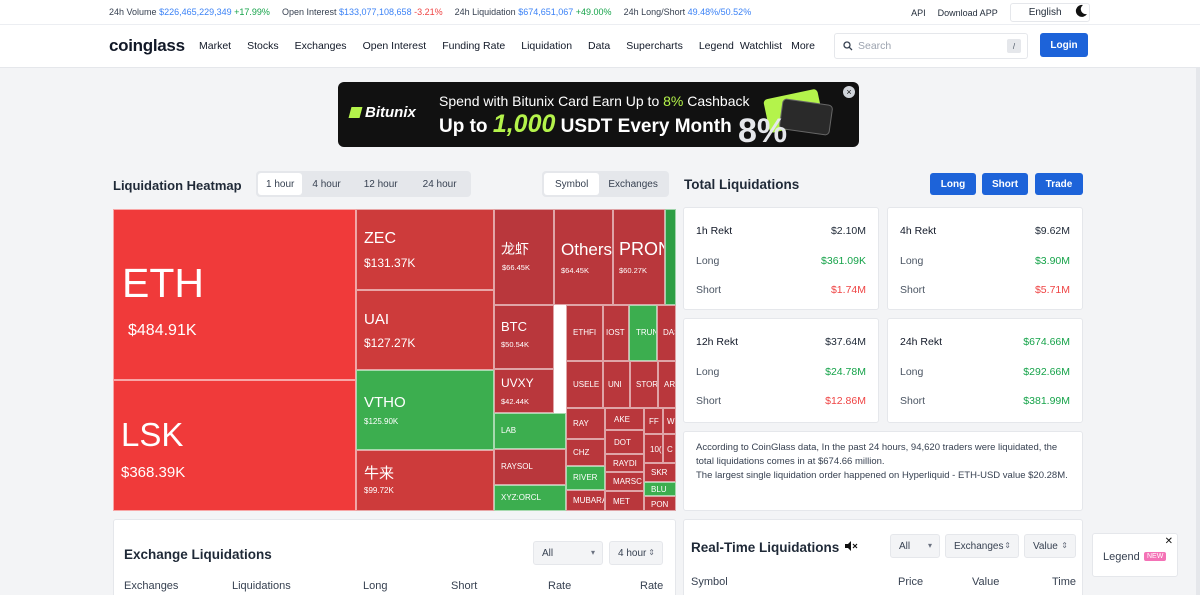  What do you see at coordinates (616, 333) in the screenshot?
I see `heatmap-cell-iost: IOST` at bounding box center [616, 333].